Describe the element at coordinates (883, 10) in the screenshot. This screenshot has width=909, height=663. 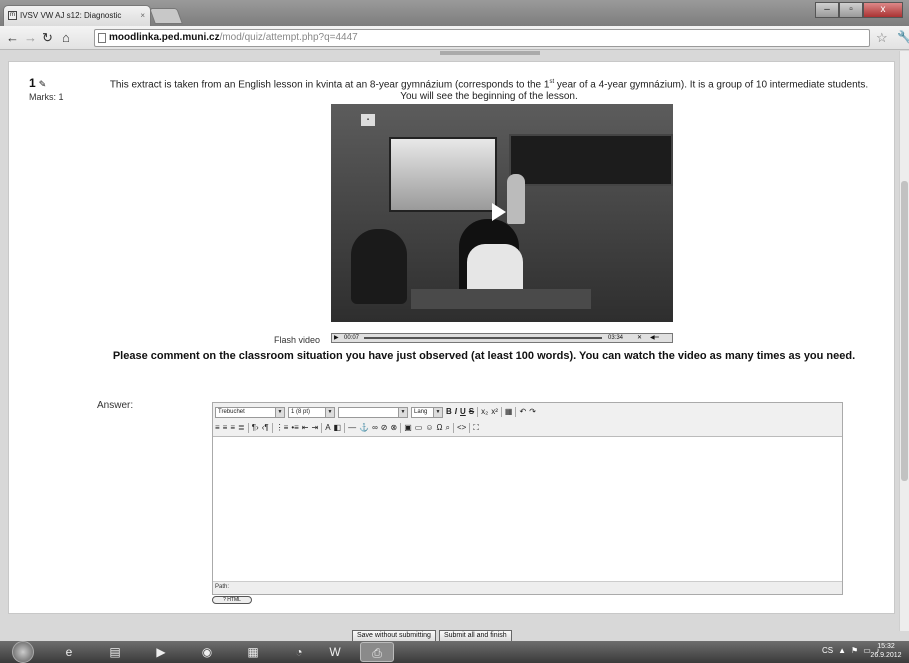
I see `close-window-button: x` at that location.